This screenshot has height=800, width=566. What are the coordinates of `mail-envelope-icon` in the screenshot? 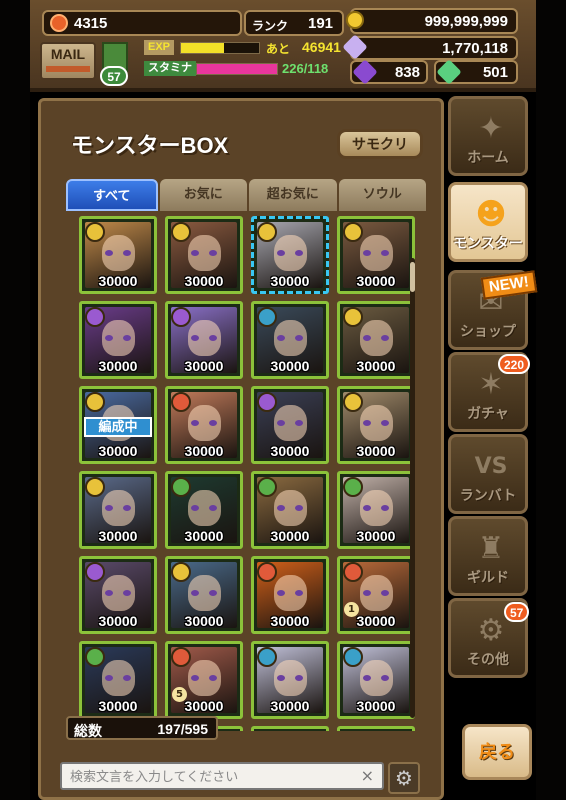 It's located at (68, 69).